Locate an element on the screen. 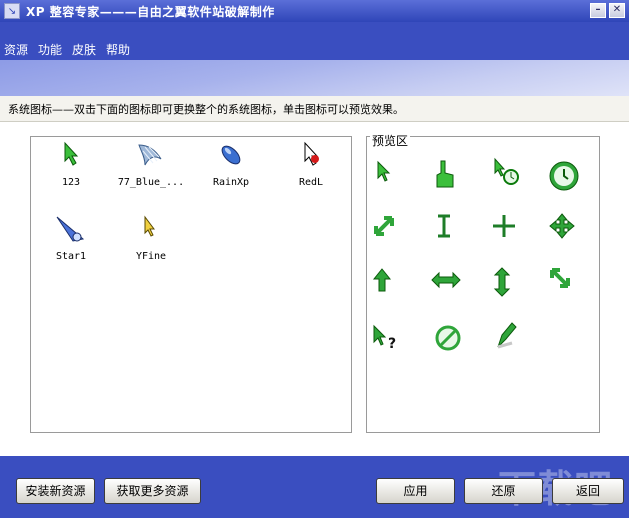 The width and height of the screenshot is (629, 518). arrow-cursor-icon is located at coordinates (384, 172).